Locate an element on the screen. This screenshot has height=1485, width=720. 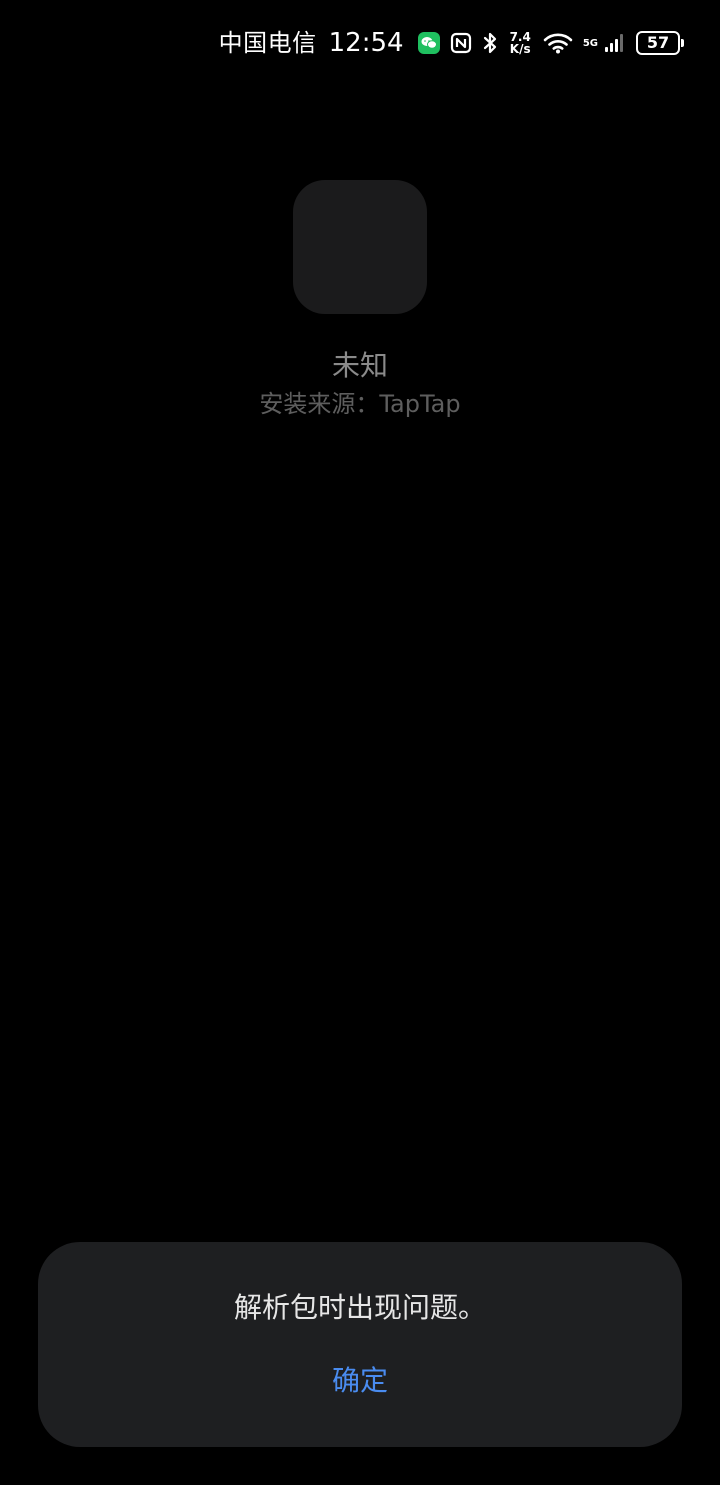
app-name: 未知 is located at coordinates (359, 365).